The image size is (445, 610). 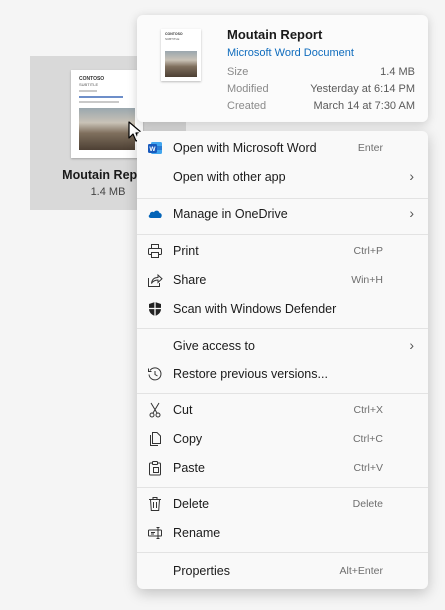 What do you see at coordinates (155, 214) in the screenshot?
I see `onedrive-icon` at bounding box center [155, 214].